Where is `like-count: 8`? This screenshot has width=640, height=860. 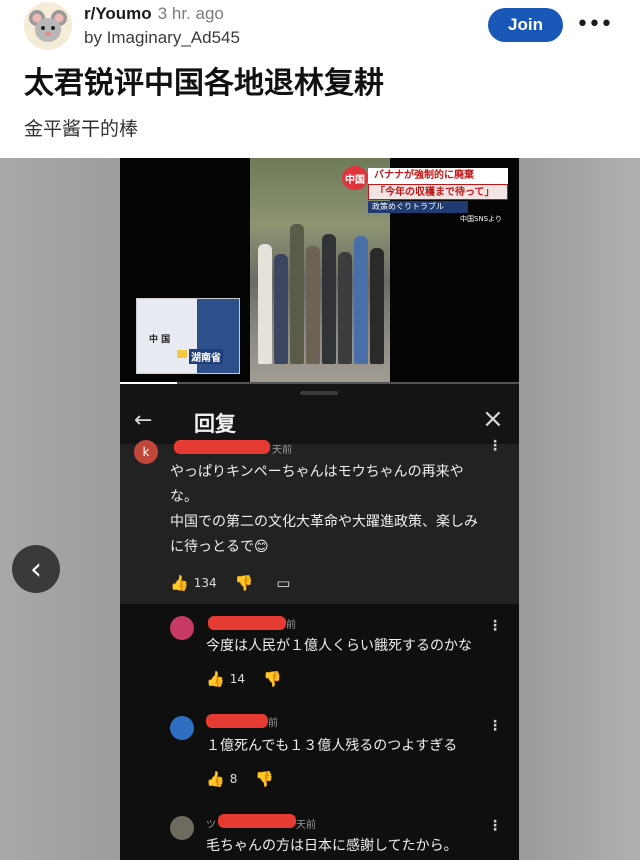
like-count: 8 is located at coordinates (233, 779).